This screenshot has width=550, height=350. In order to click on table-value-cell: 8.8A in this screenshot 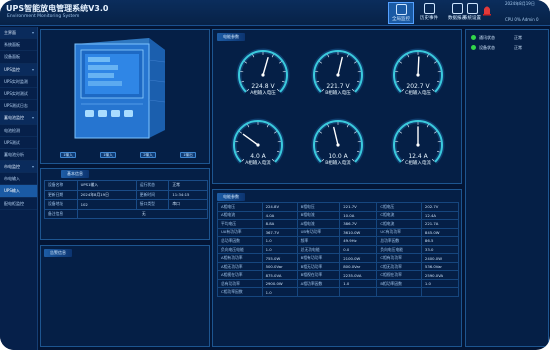, I will do `click(279, 224)`.